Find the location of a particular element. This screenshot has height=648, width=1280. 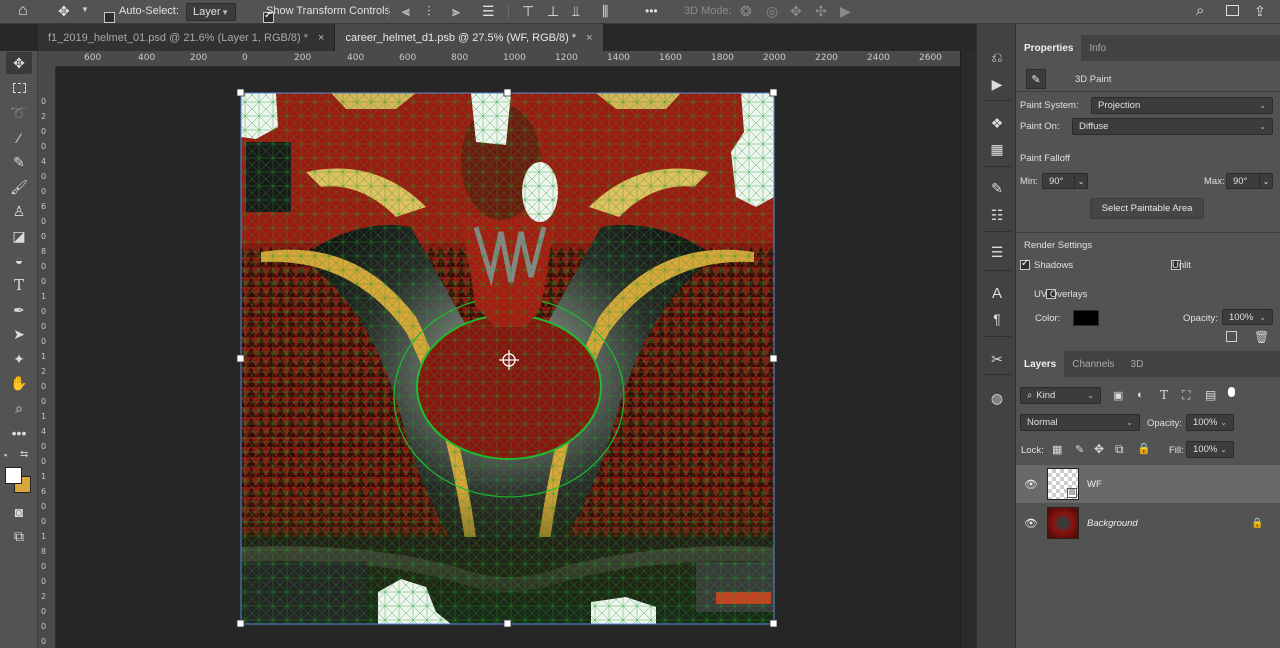

align-bottom-icon: ⫫ is located at coordinates (576, 11).